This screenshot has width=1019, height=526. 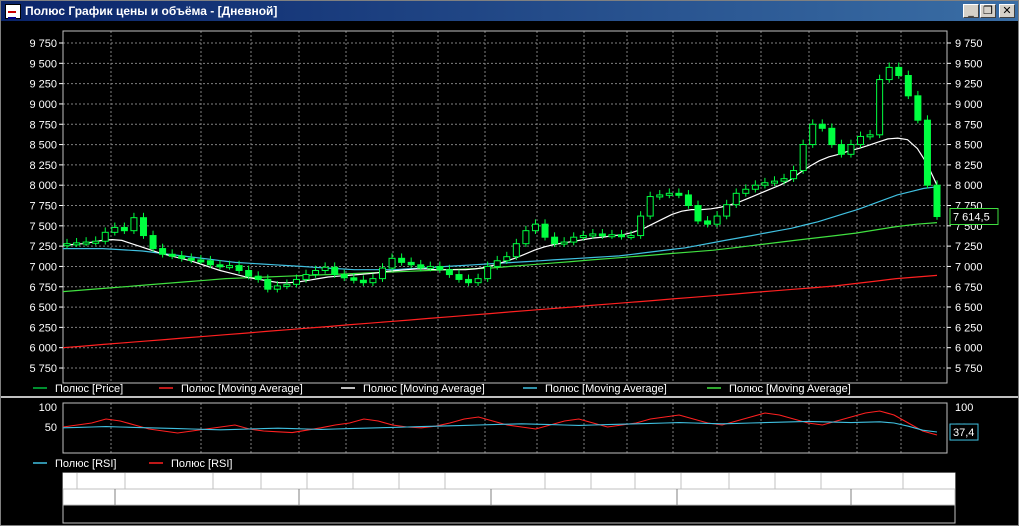 I want to click on legend-label-3: Полюс [Moving Average], so click(x=606, y=389).